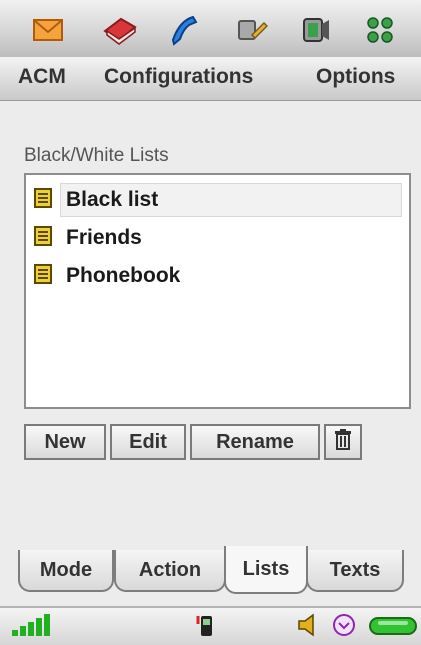 This screenshot has width=421, height=645. Describe the element at coordinates (217, 238) in the screenshot. I see `list-item-friends: Friends` at that location.